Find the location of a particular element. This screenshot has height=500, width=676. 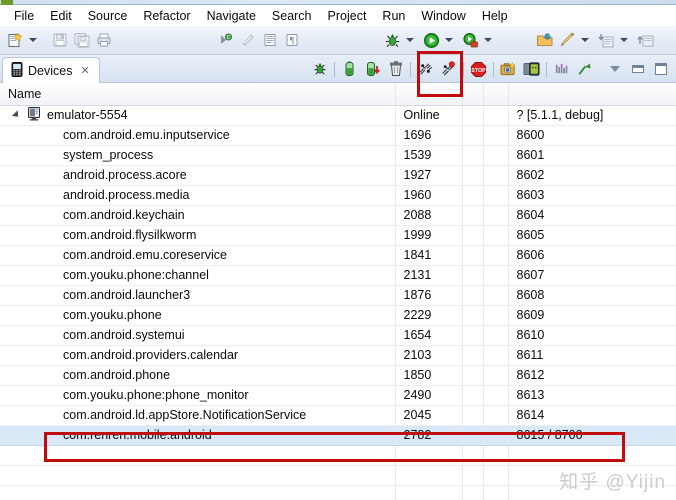

process-name-cell: com.android.keychain is located at coordinates (198, 215).